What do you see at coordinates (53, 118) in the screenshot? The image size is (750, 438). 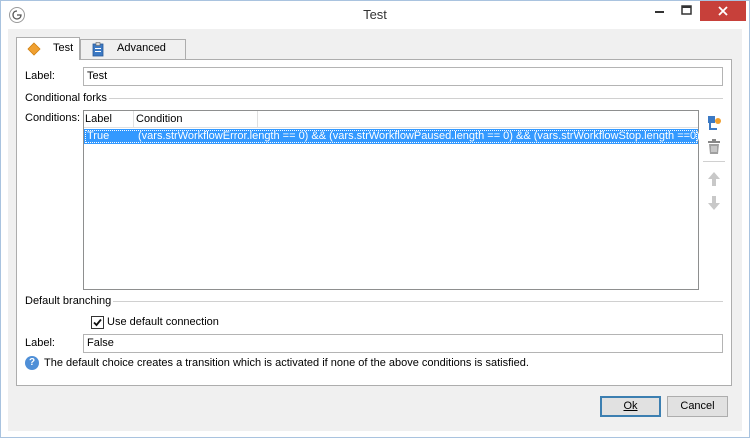 I see `conditions-caption: Conditions:` at bounding box center [53, 118].